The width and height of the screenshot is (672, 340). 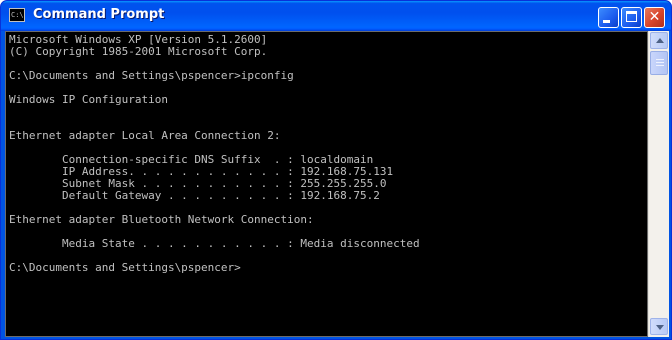 What do you see at coordinates (214, 243) in the screenshot?
I see `console-line: Media State . . . . . . . . . . .` at bounding box center [214, 243].